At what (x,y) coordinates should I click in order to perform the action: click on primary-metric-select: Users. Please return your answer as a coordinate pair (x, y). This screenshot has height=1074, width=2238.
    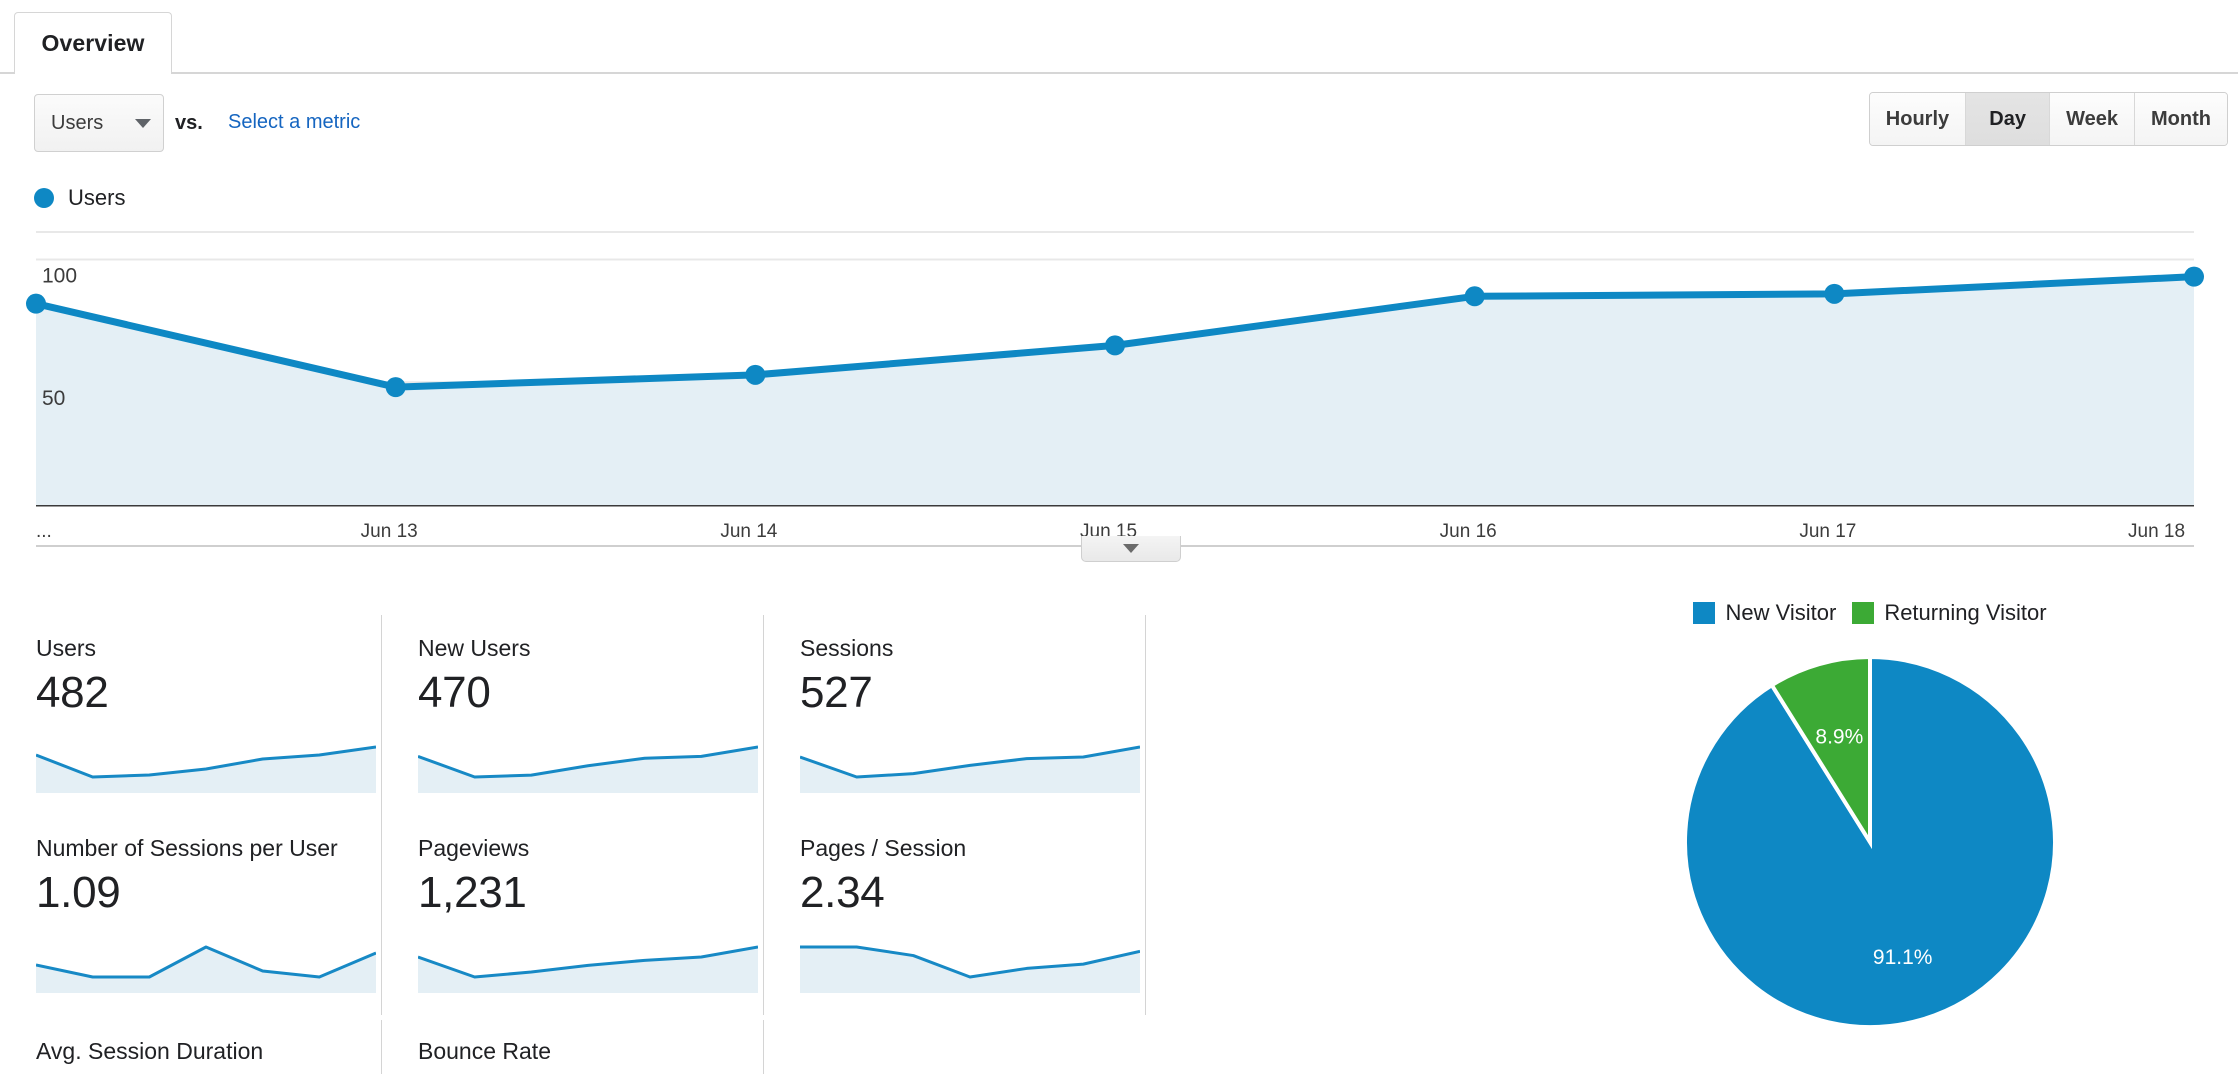
    Looking at the image, I should click on (99, 123).